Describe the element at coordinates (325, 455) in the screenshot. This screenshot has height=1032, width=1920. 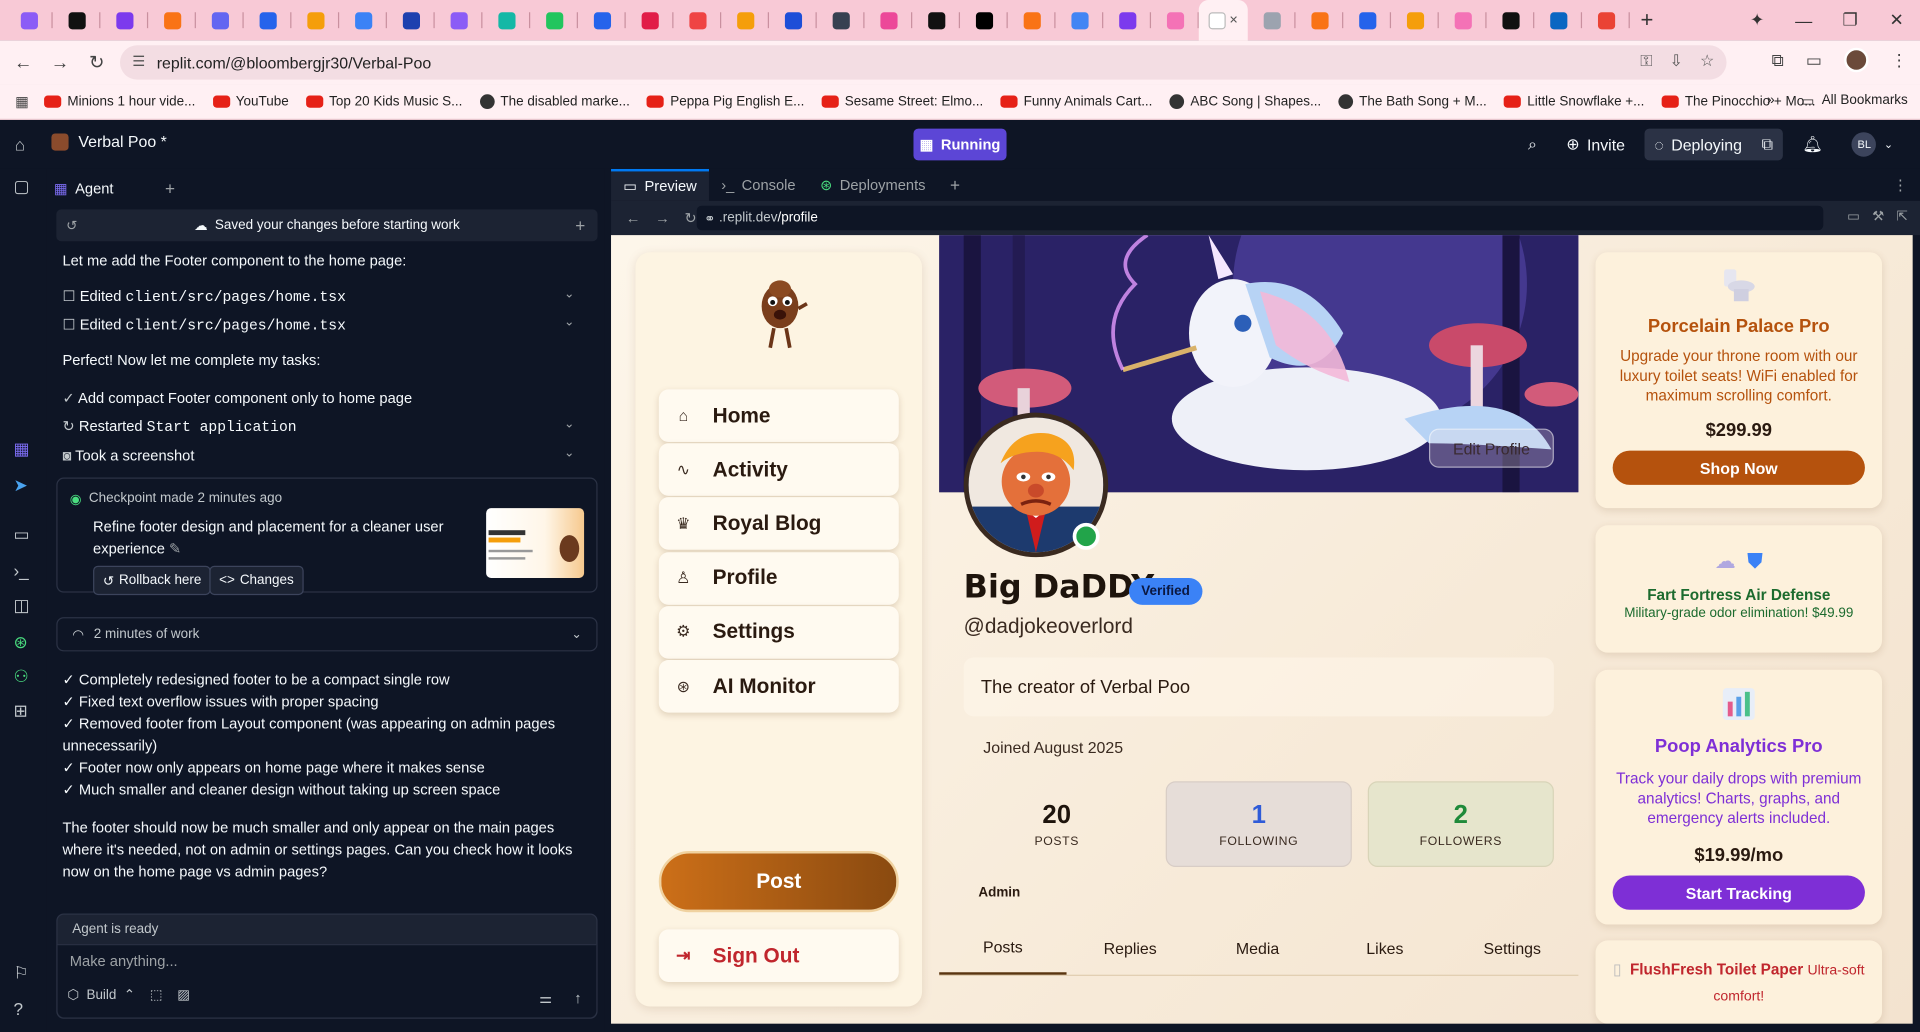
I see `screenshot-row: ◙ Took a screenshot ⌄` at that location.